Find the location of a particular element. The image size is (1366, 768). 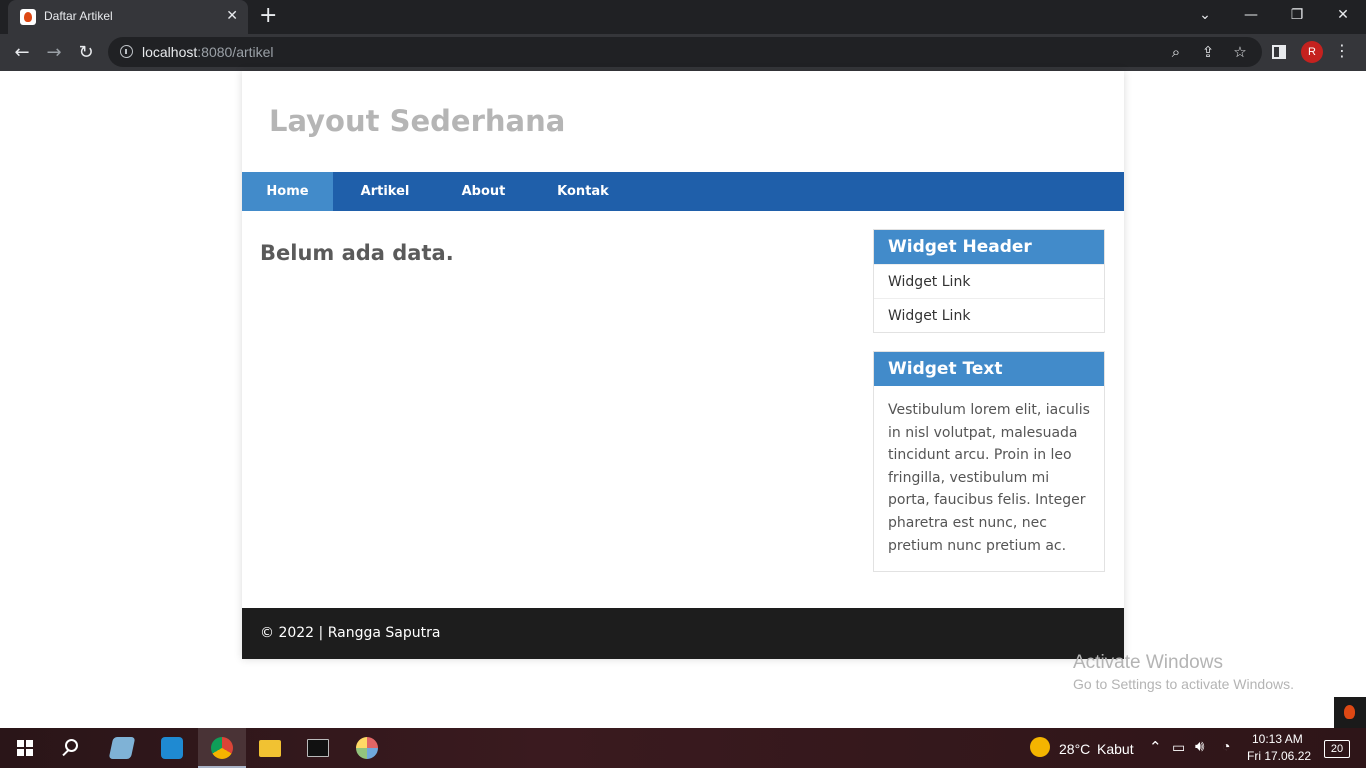

favicon-icon is located at coordinates (28, 17).